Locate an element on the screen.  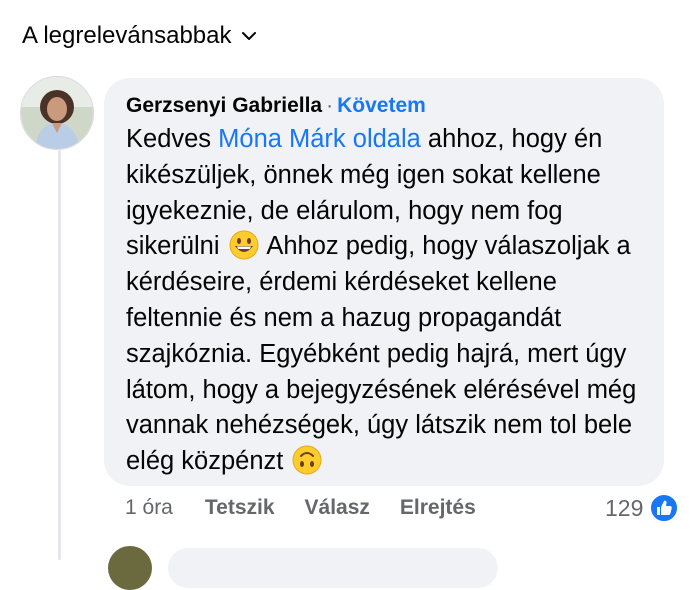
author-name: Gerzsenyi Gabriella is located at coordinates (224, 105).